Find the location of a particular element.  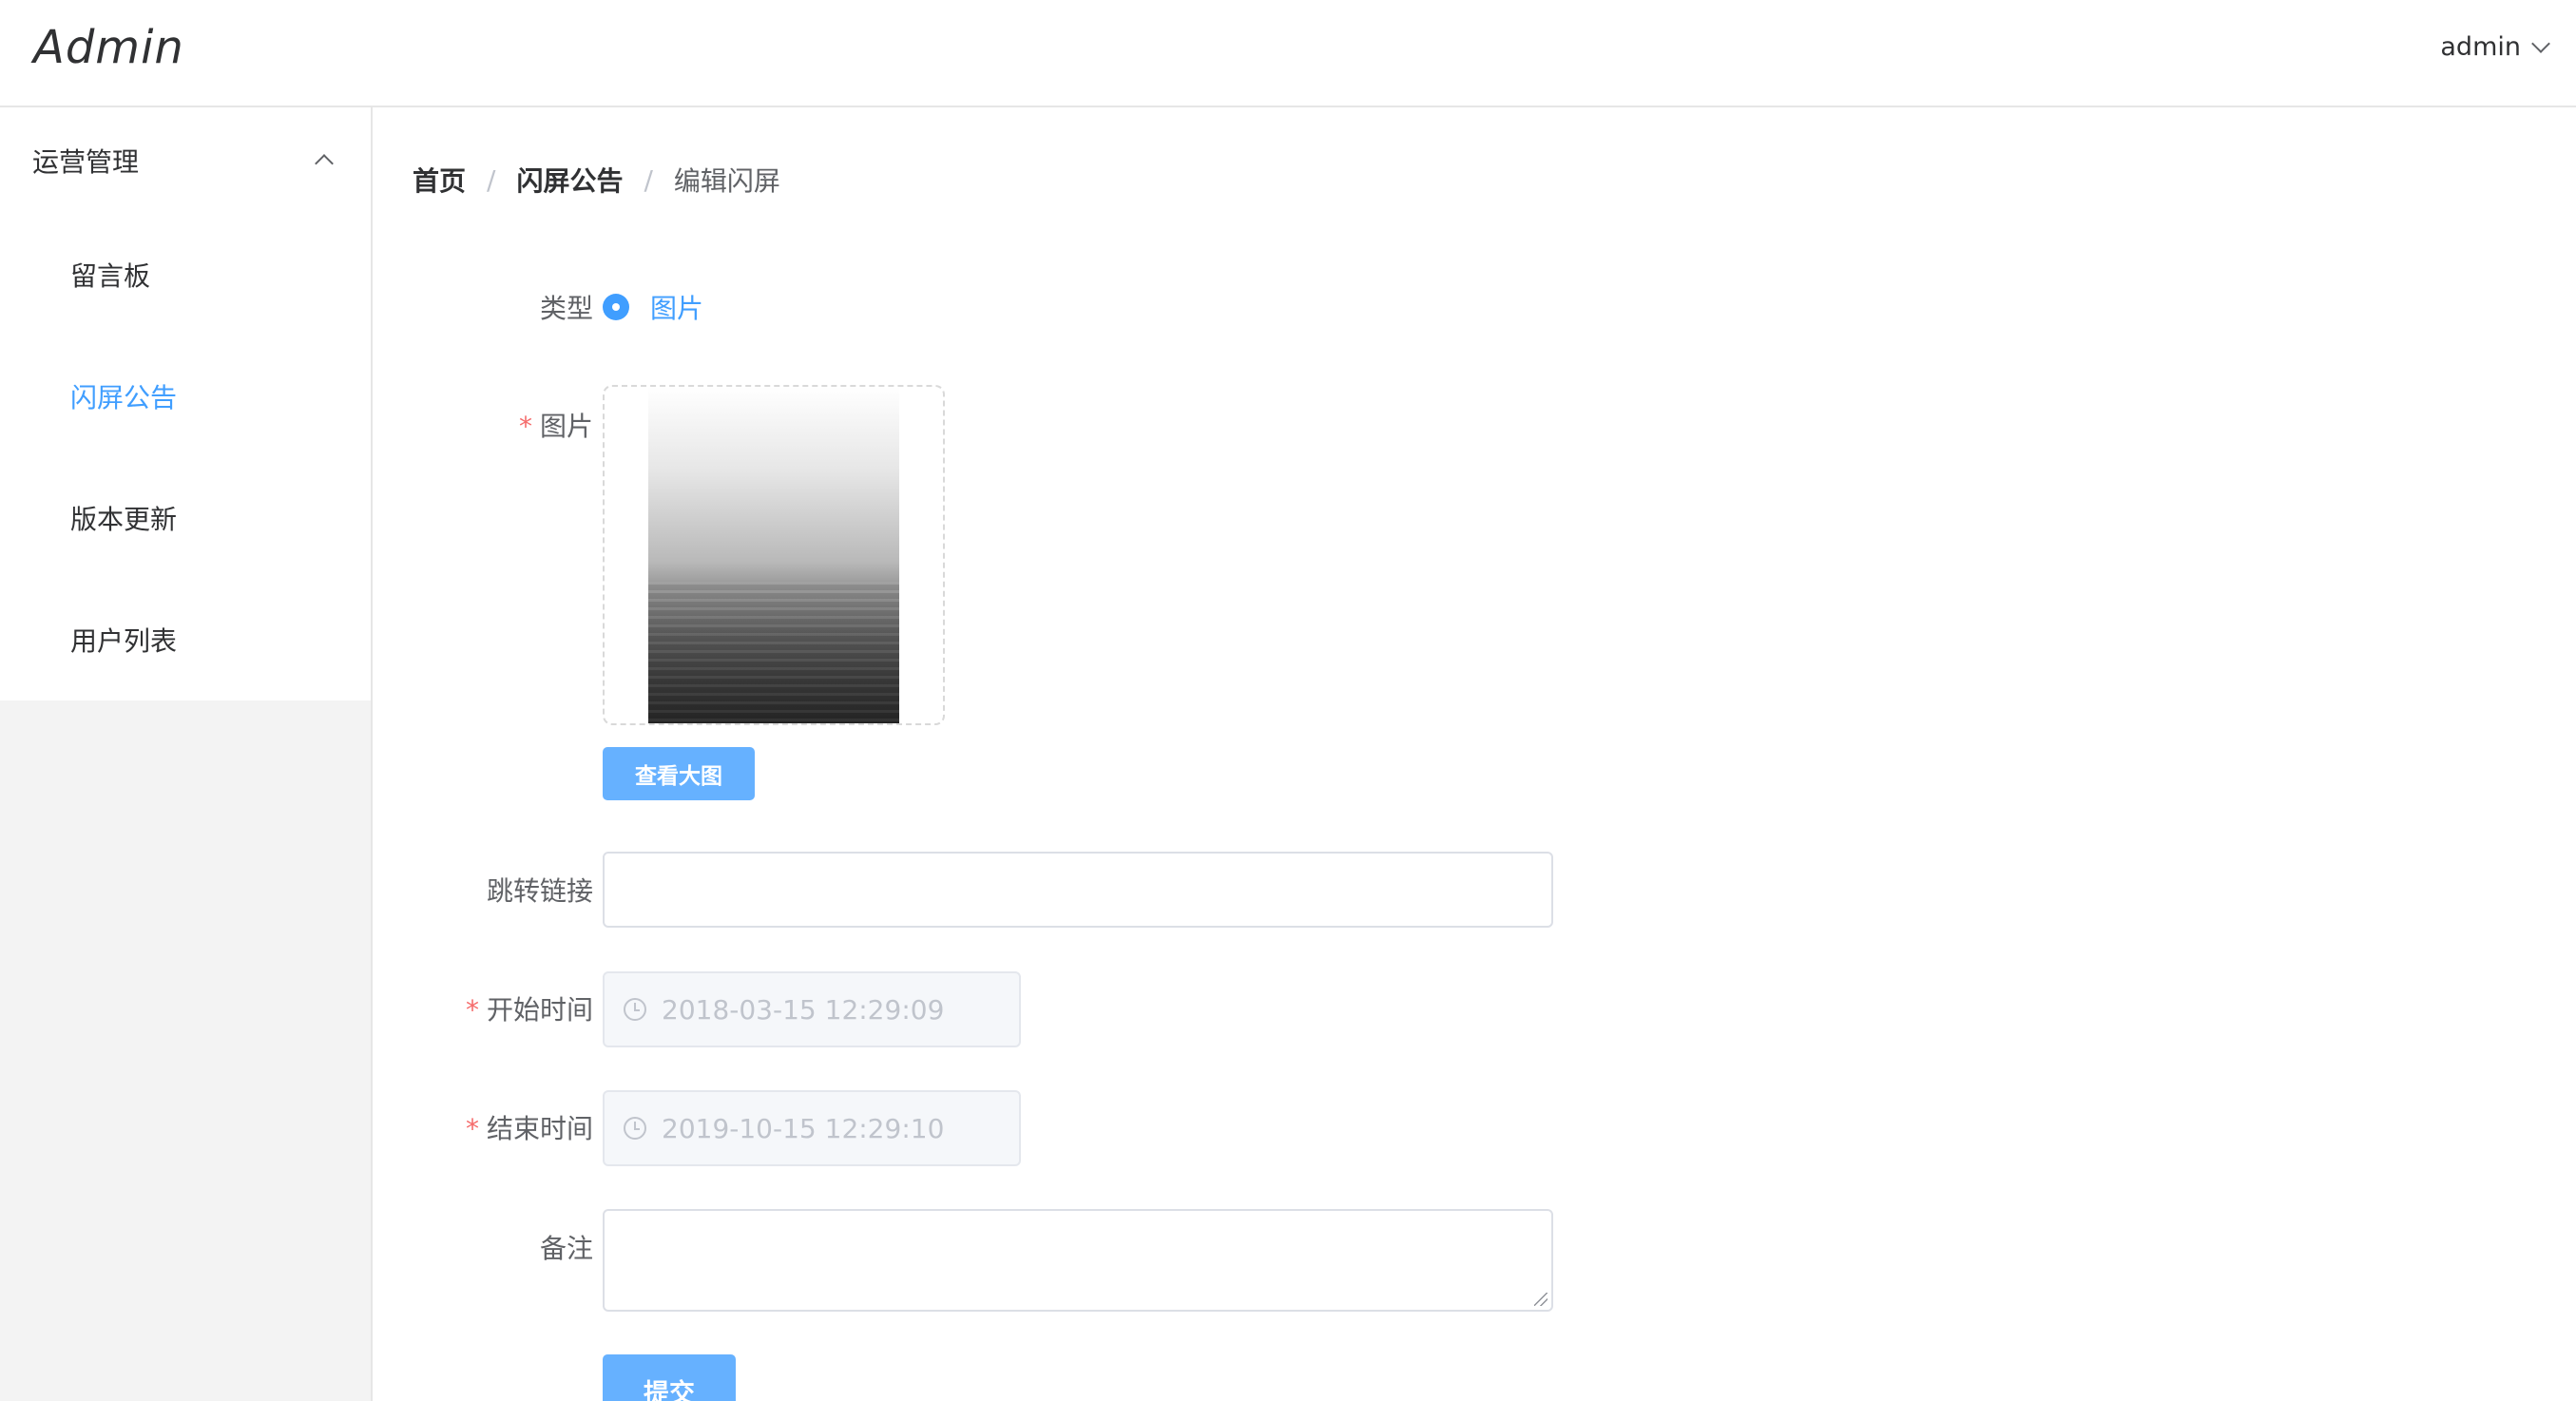

start-time-picker: 2018-03-15 12:29:09 is located at coordinates (812, 1009).